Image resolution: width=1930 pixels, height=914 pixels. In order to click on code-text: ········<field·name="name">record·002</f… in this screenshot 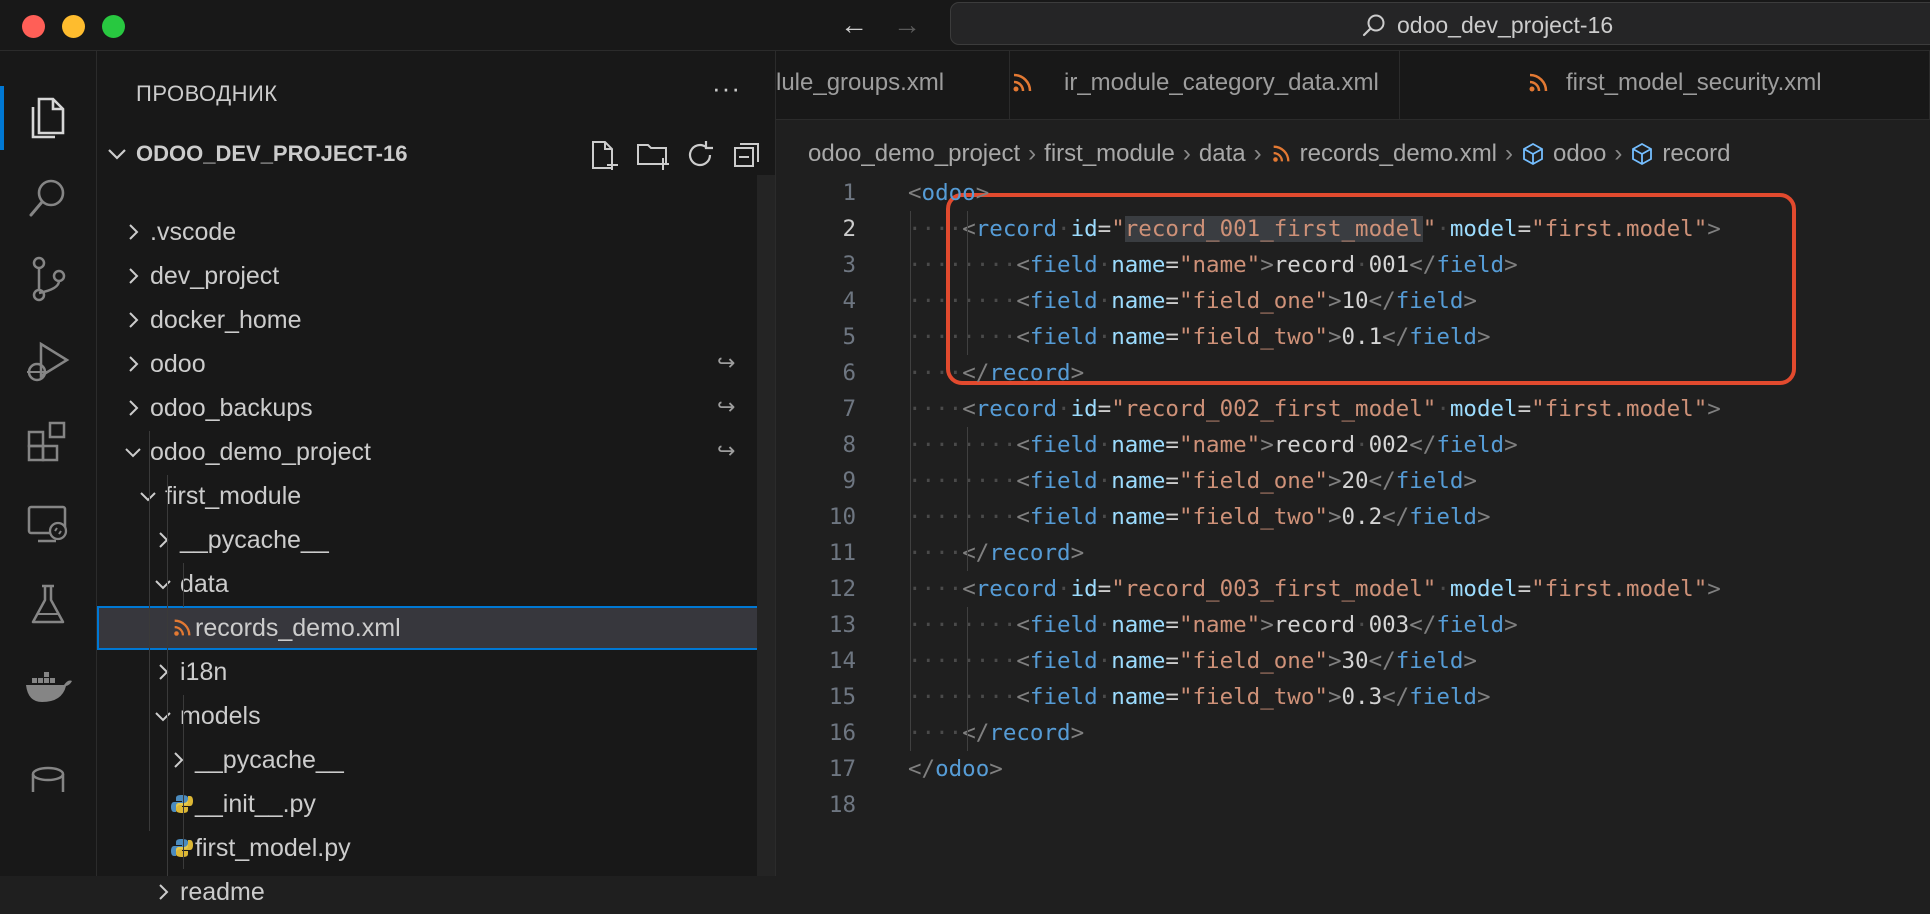, I will do `click(1213, 445)`.